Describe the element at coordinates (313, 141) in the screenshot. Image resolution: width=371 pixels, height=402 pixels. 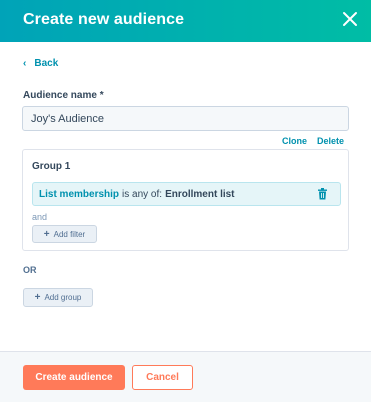
I see `group-actions: Clone Delete` at that location.